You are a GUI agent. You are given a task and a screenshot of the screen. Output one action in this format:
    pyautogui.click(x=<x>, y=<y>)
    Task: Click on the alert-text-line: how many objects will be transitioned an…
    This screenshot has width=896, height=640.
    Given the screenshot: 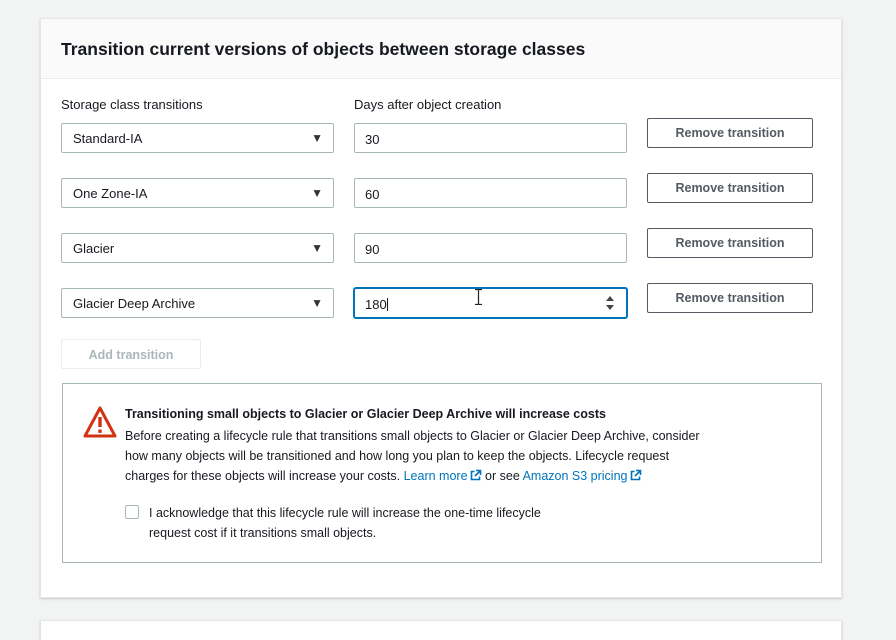 What is the action you would take?
    pyautogui.click(x=397, y=456)
    